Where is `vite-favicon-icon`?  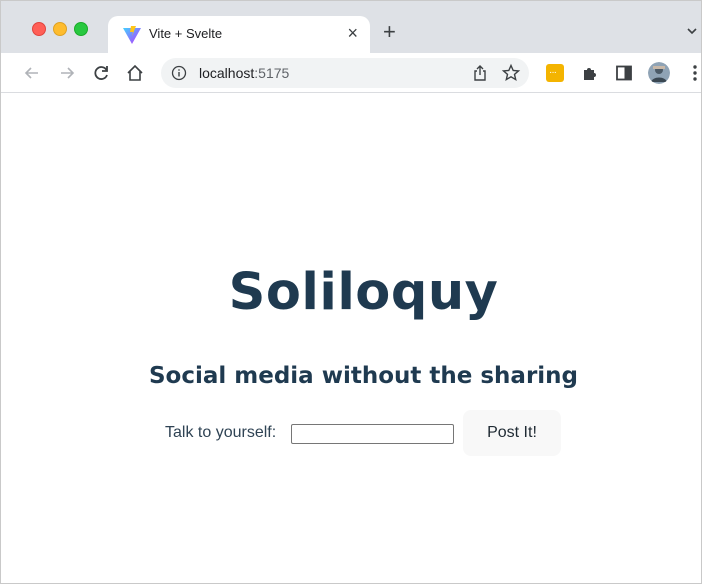
vite-favicon-icon is located at coordinates (132, 35).